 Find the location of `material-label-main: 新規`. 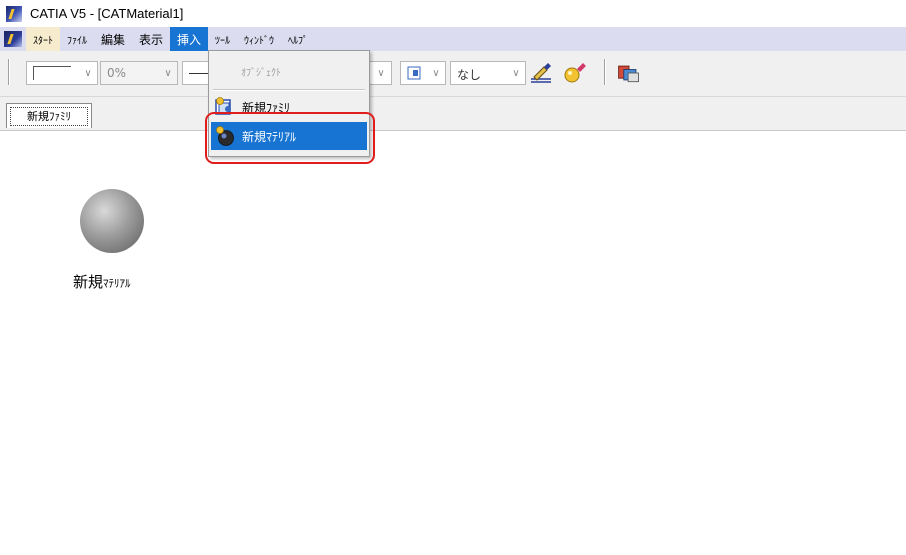

material-label-main: 新規 is located at coordinates (88, 282).